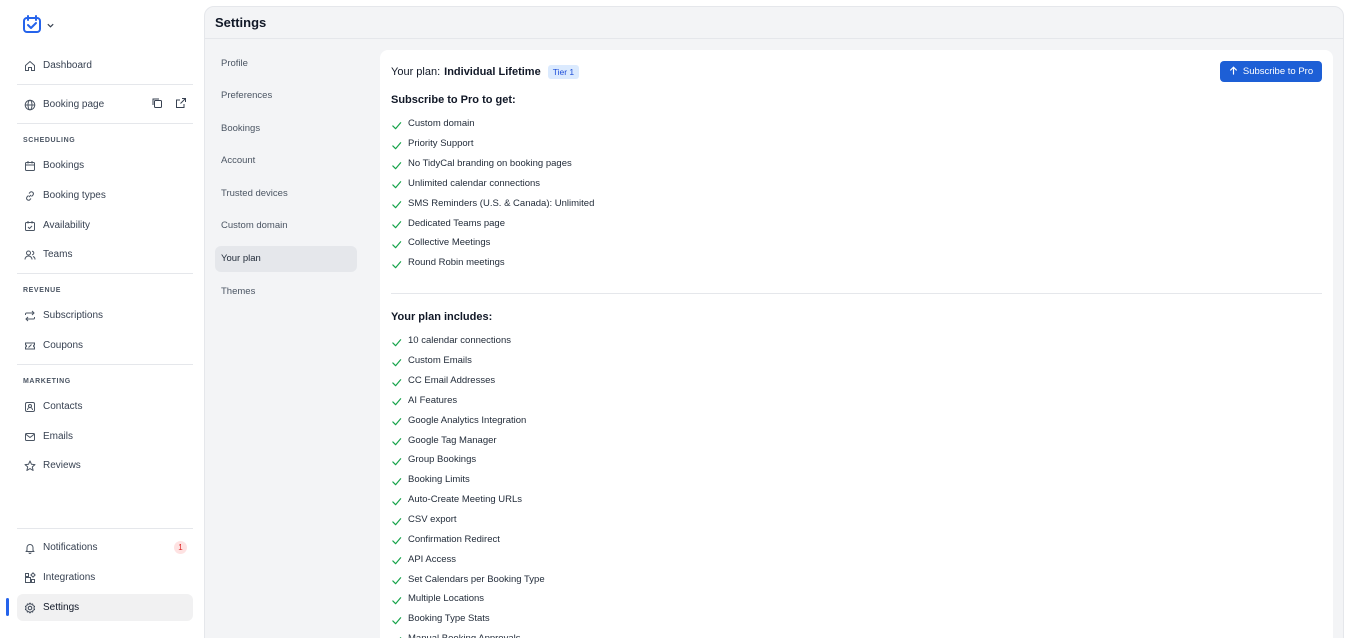 This screenshot has height=638, width=1360. Describe the element at coordinates (74, 195) in the screenshot. I see `sidebar-item-label: Booking types` at that location.